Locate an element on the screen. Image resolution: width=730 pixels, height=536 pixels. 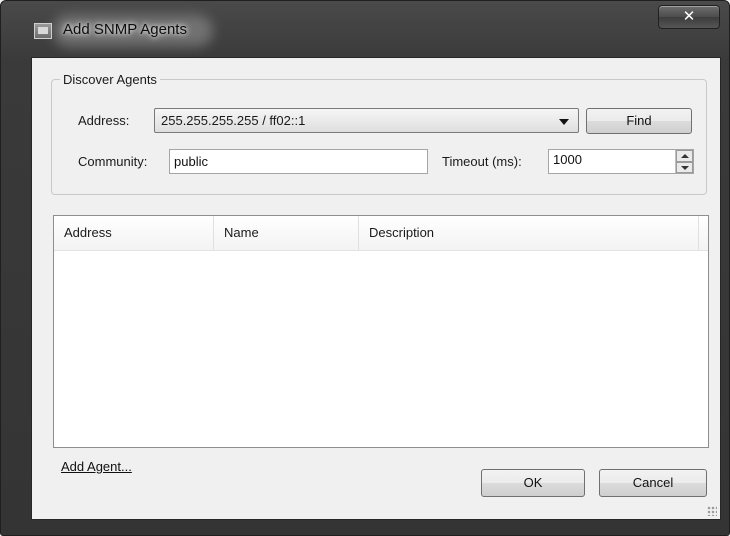
listview-header: Address Name Description is located at coordinates (381, 233).